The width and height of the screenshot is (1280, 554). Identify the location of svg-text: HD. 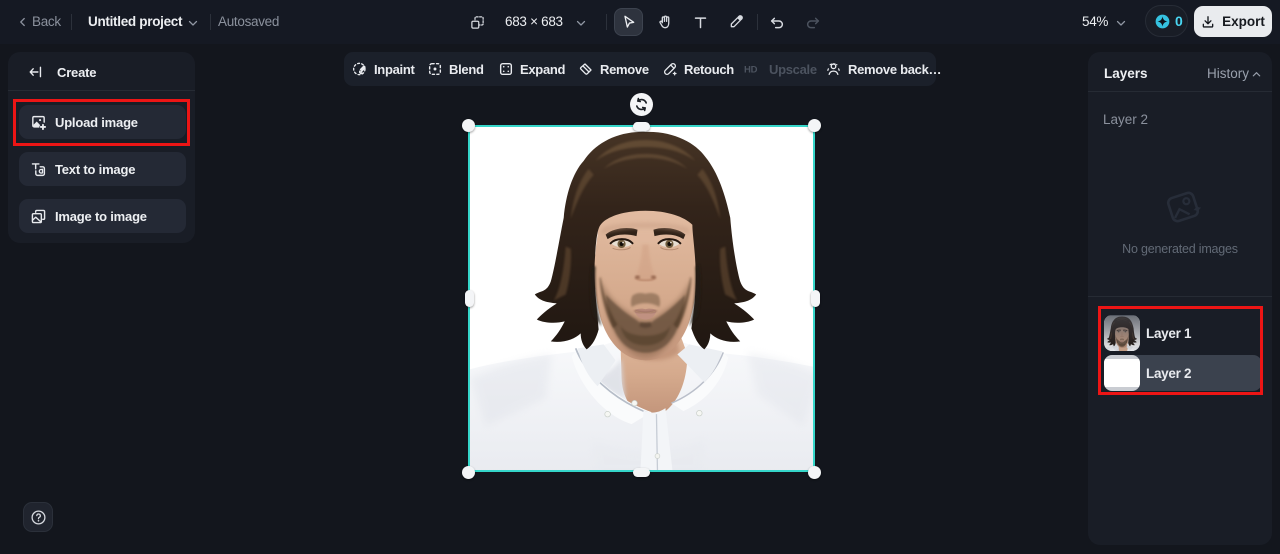
(751, 70).